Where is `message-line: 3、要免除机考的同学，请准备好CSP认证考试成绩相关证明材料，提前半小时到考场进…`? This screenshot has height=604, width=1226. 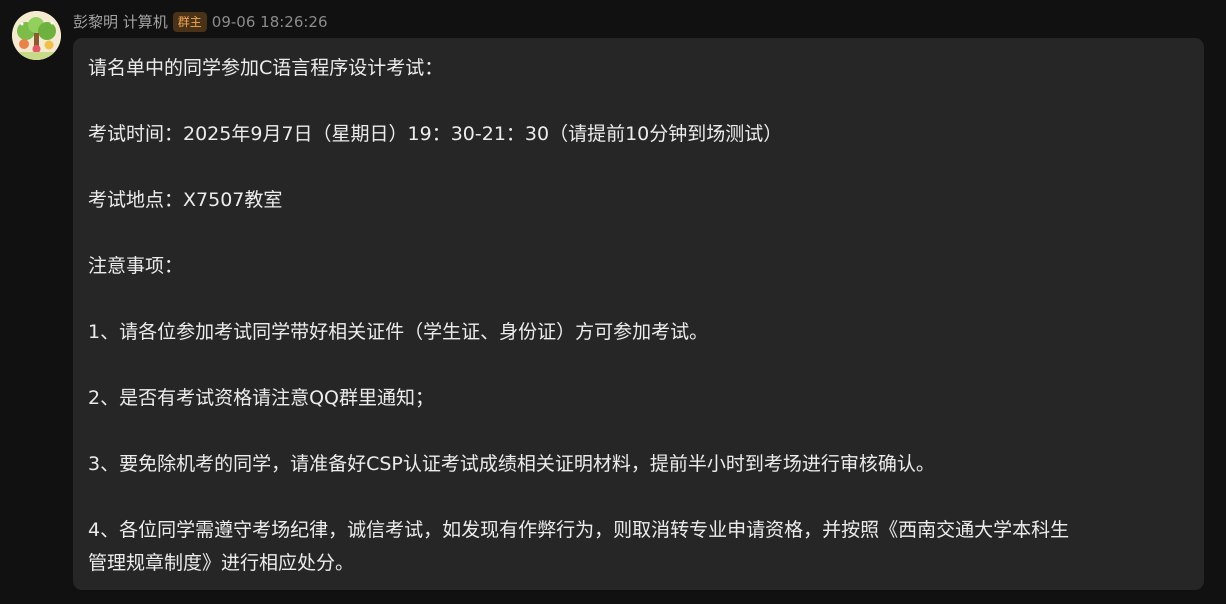
message-line: 3、要免除机考的同学，请准备好CSP认证考试成绩相关证明材料，提前半小时到考场进… is located at coordinates (511, 464).